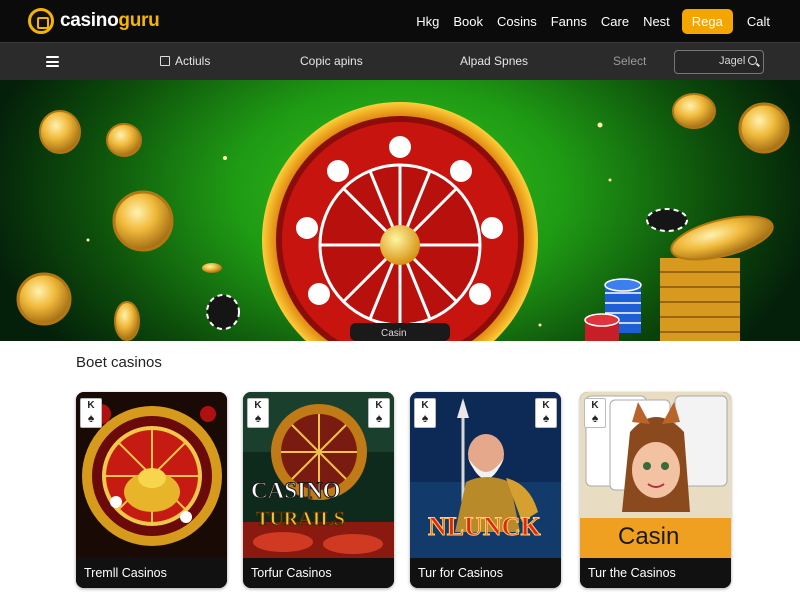 The image size is (800, 600). What do you see at coordinates (615, 21) in the screenshot?
I see `nav-item-5: Care` at bounding box center [615, 21].